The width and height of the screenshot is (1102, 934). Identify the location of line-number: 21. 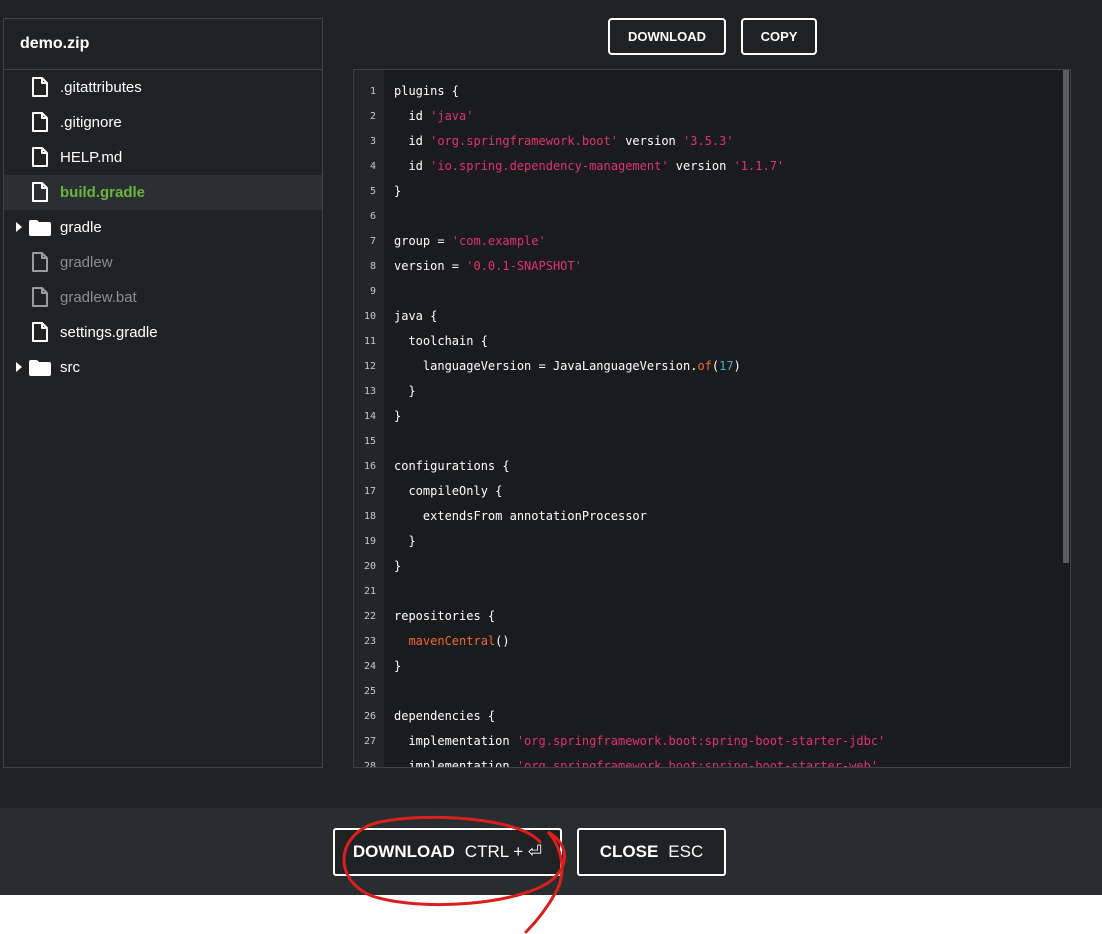
(369, 591).